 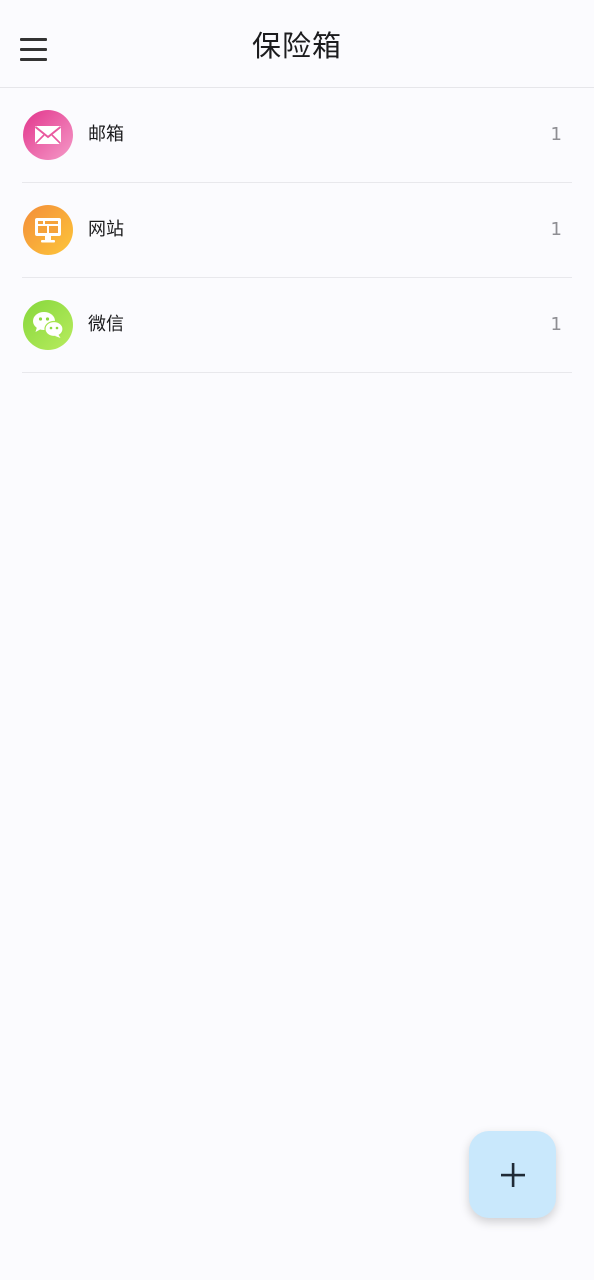 I want to click on category-row-website: 网站 1, so click(x=297, y=230).